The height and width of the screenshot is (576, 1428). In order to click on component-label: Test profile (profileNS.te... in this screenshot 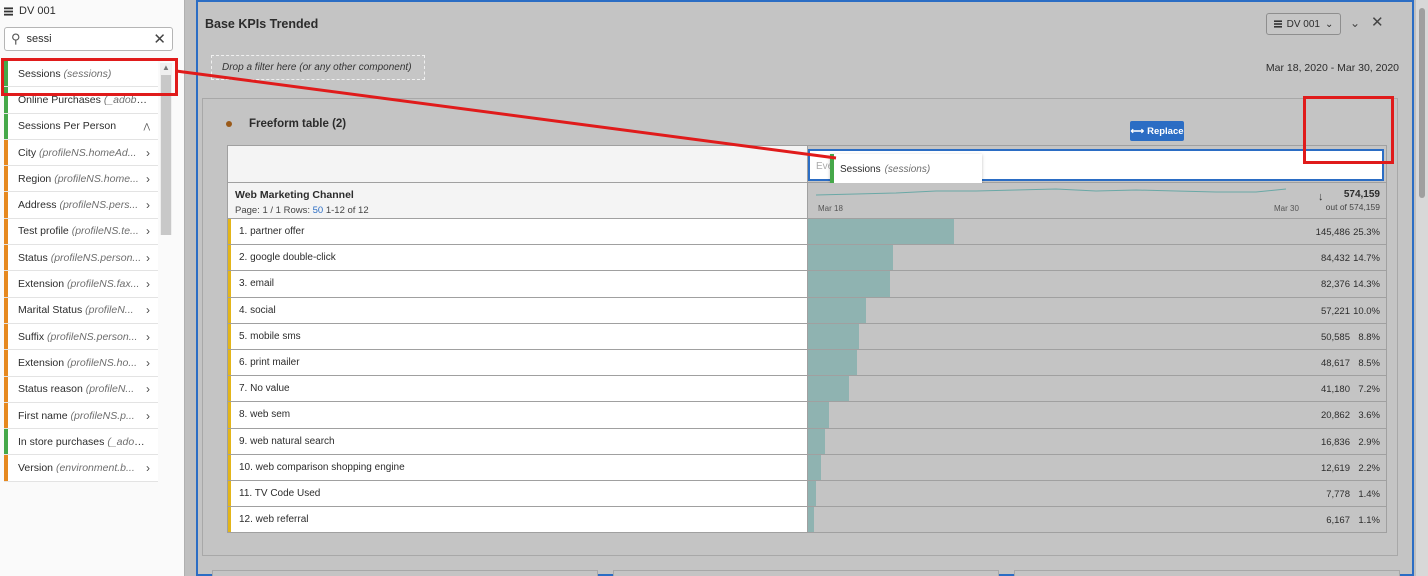, I will do `click(78, 231)`.